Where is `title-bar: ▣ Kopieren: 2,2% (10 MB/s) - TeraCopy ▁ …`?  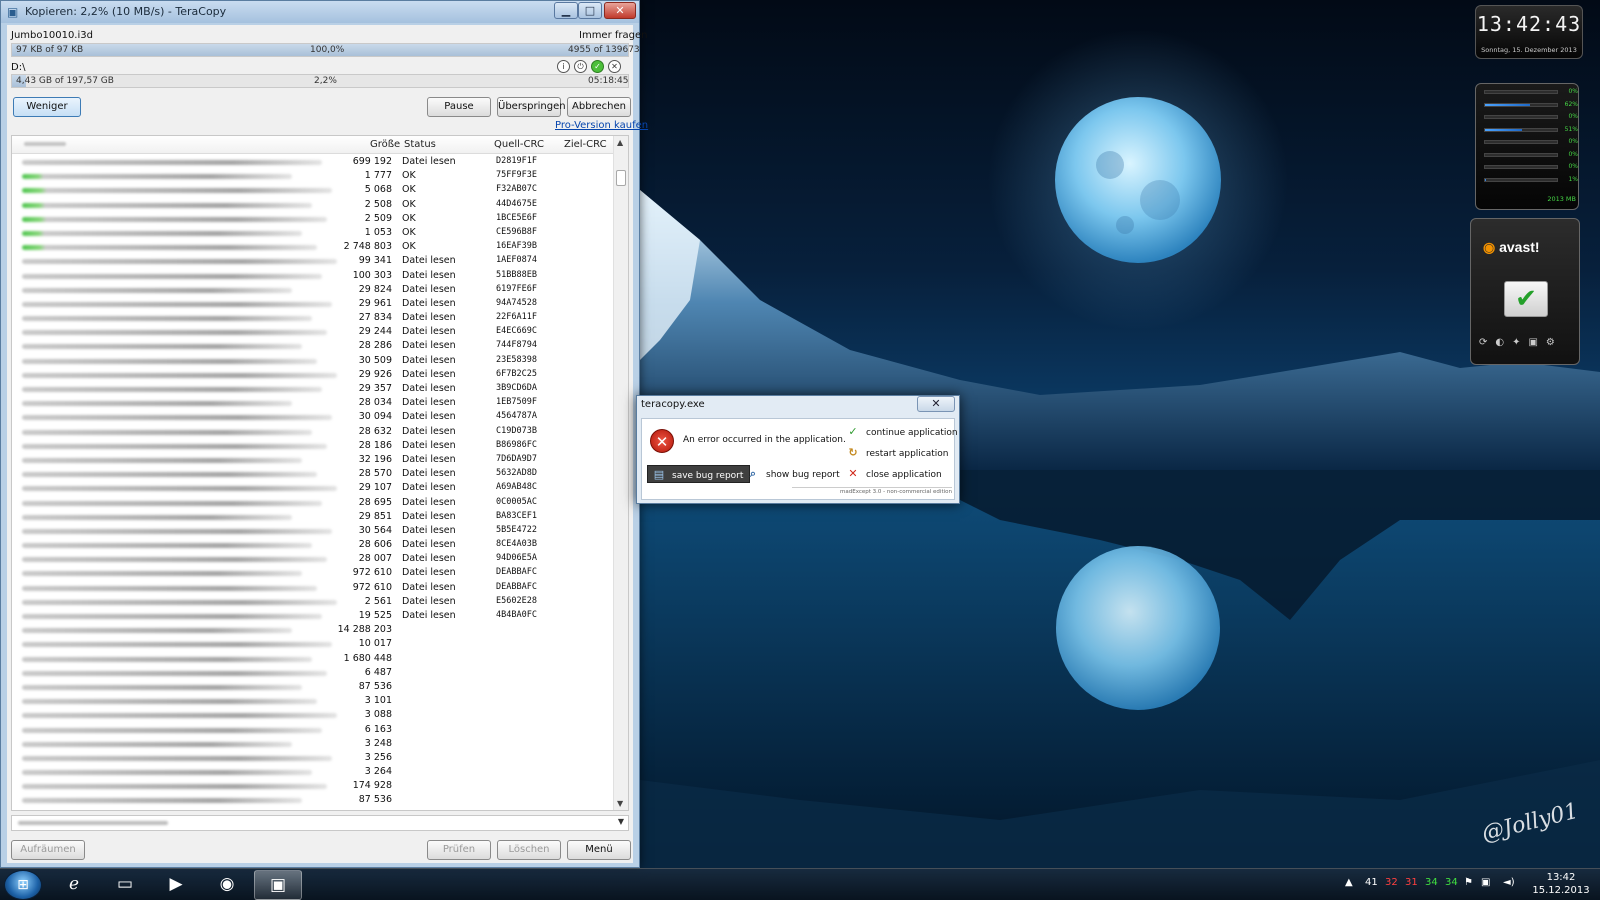 title-bar: ▣ Kopieren: 2,2% (10 MB/s) - TeraCopy ▁ … is located at coordinates (320, 12).